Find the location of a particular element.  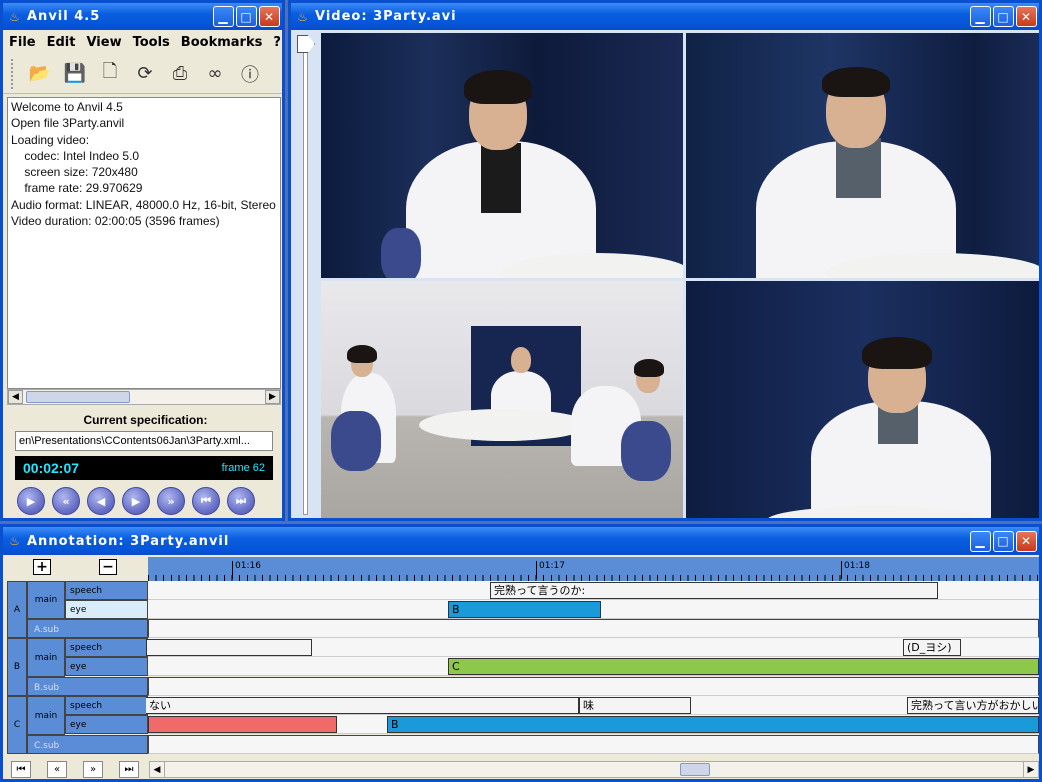

menu-view: View is located at coordinates (103, 42).